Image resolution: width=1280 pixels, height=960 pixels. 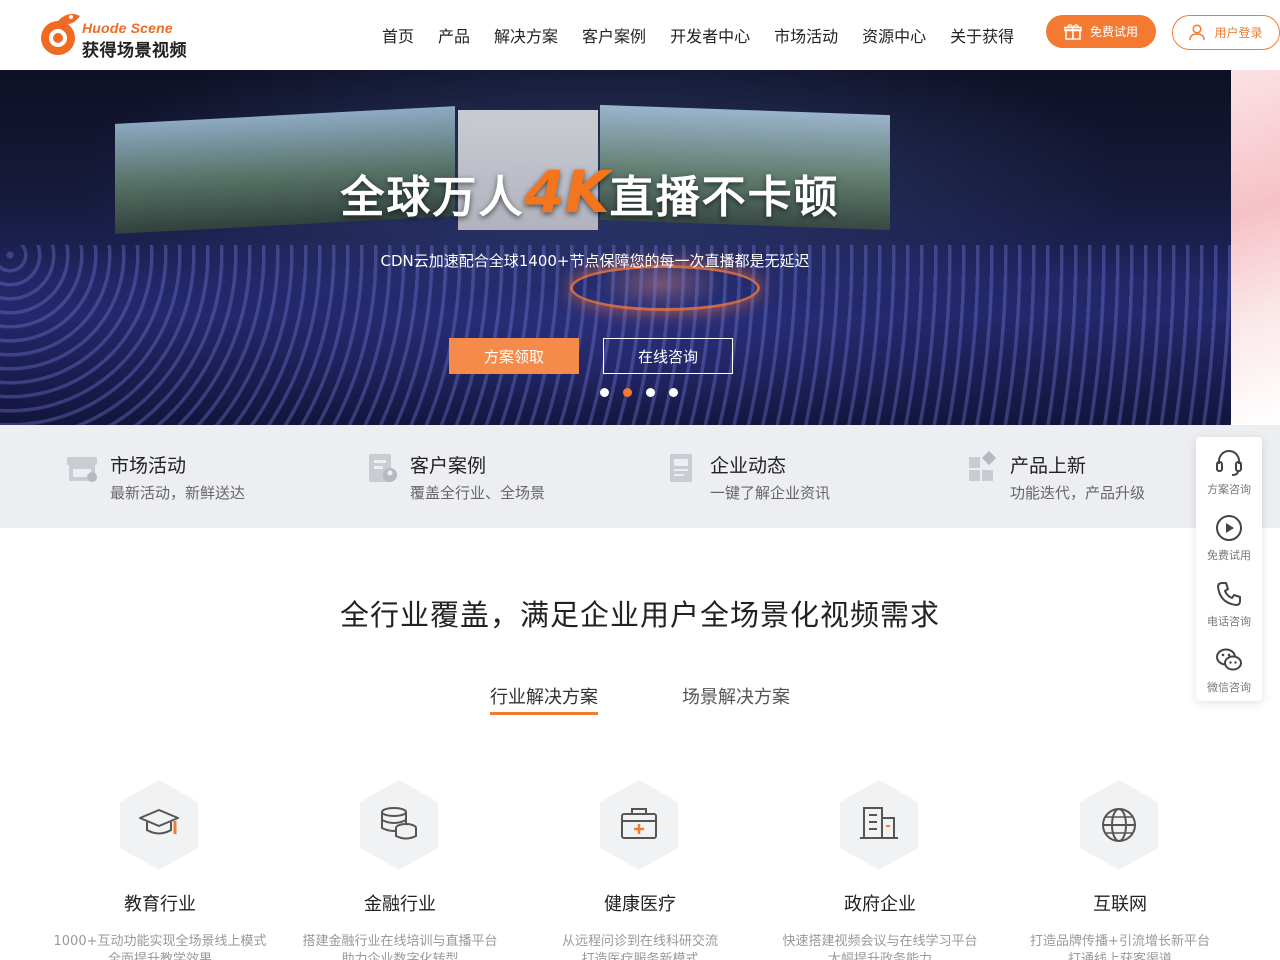 What do you see at coordinates (544, 696) in the screenshot?
I see `tab-industry-solutions: 行业解决方案` at bounding box center [544, 696].